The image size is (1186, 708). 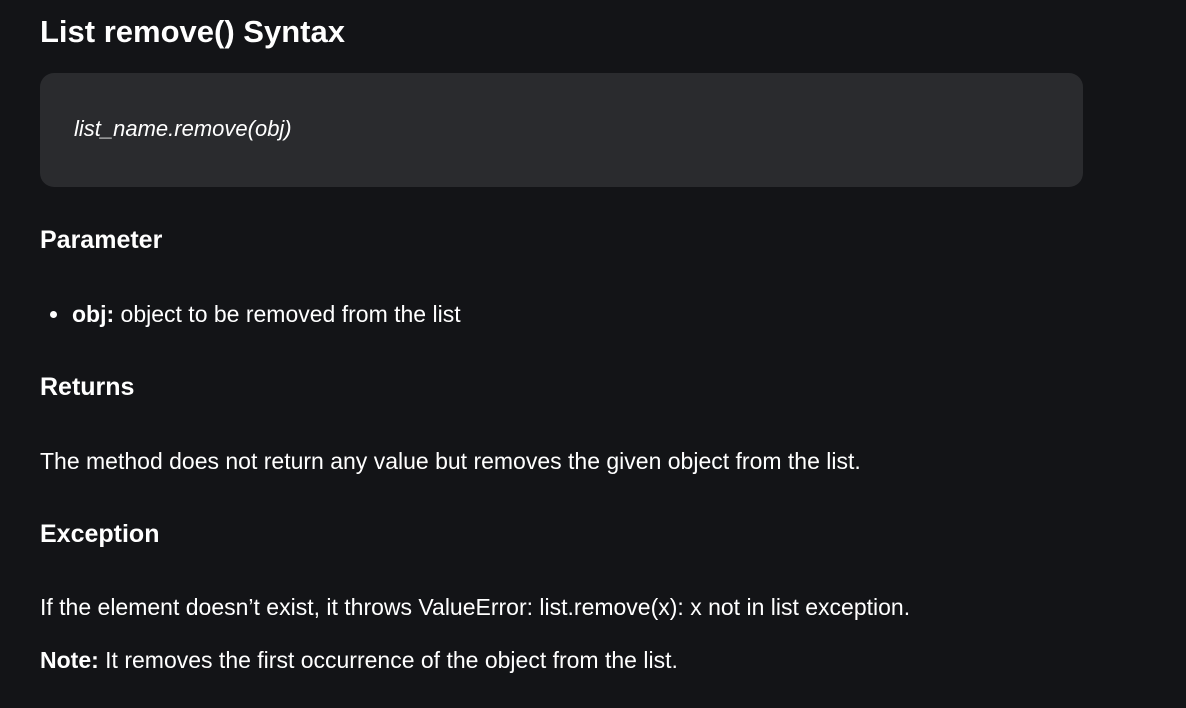 What do you see at coordinates (183, 128) in the screenshot?
I see `code-snippet: list_name.remove(obj)` at bounding box center [183, 128].